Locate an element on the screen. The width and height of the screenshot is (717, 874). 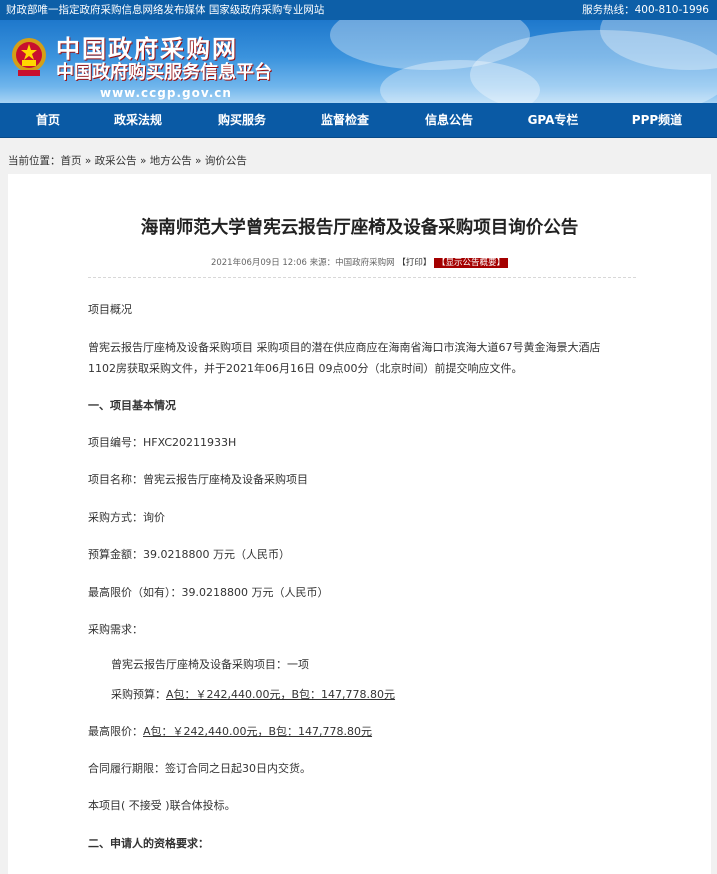
demand-budget: 采购预算：A包：￥242,440.00元，B包：147,778.80元 is located at coordinates (381, 695).